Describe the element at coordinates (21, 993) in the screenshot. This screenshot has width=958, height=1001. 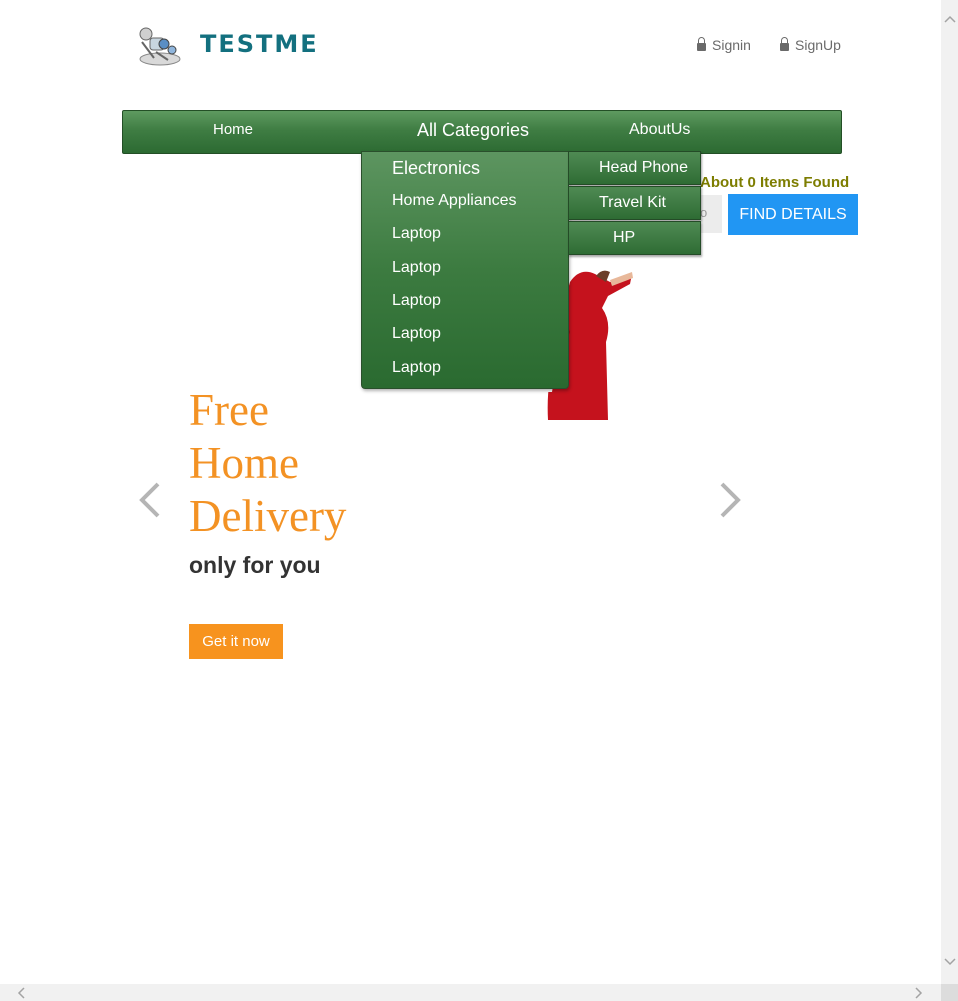
I see `scroll-left-icon` at that location.